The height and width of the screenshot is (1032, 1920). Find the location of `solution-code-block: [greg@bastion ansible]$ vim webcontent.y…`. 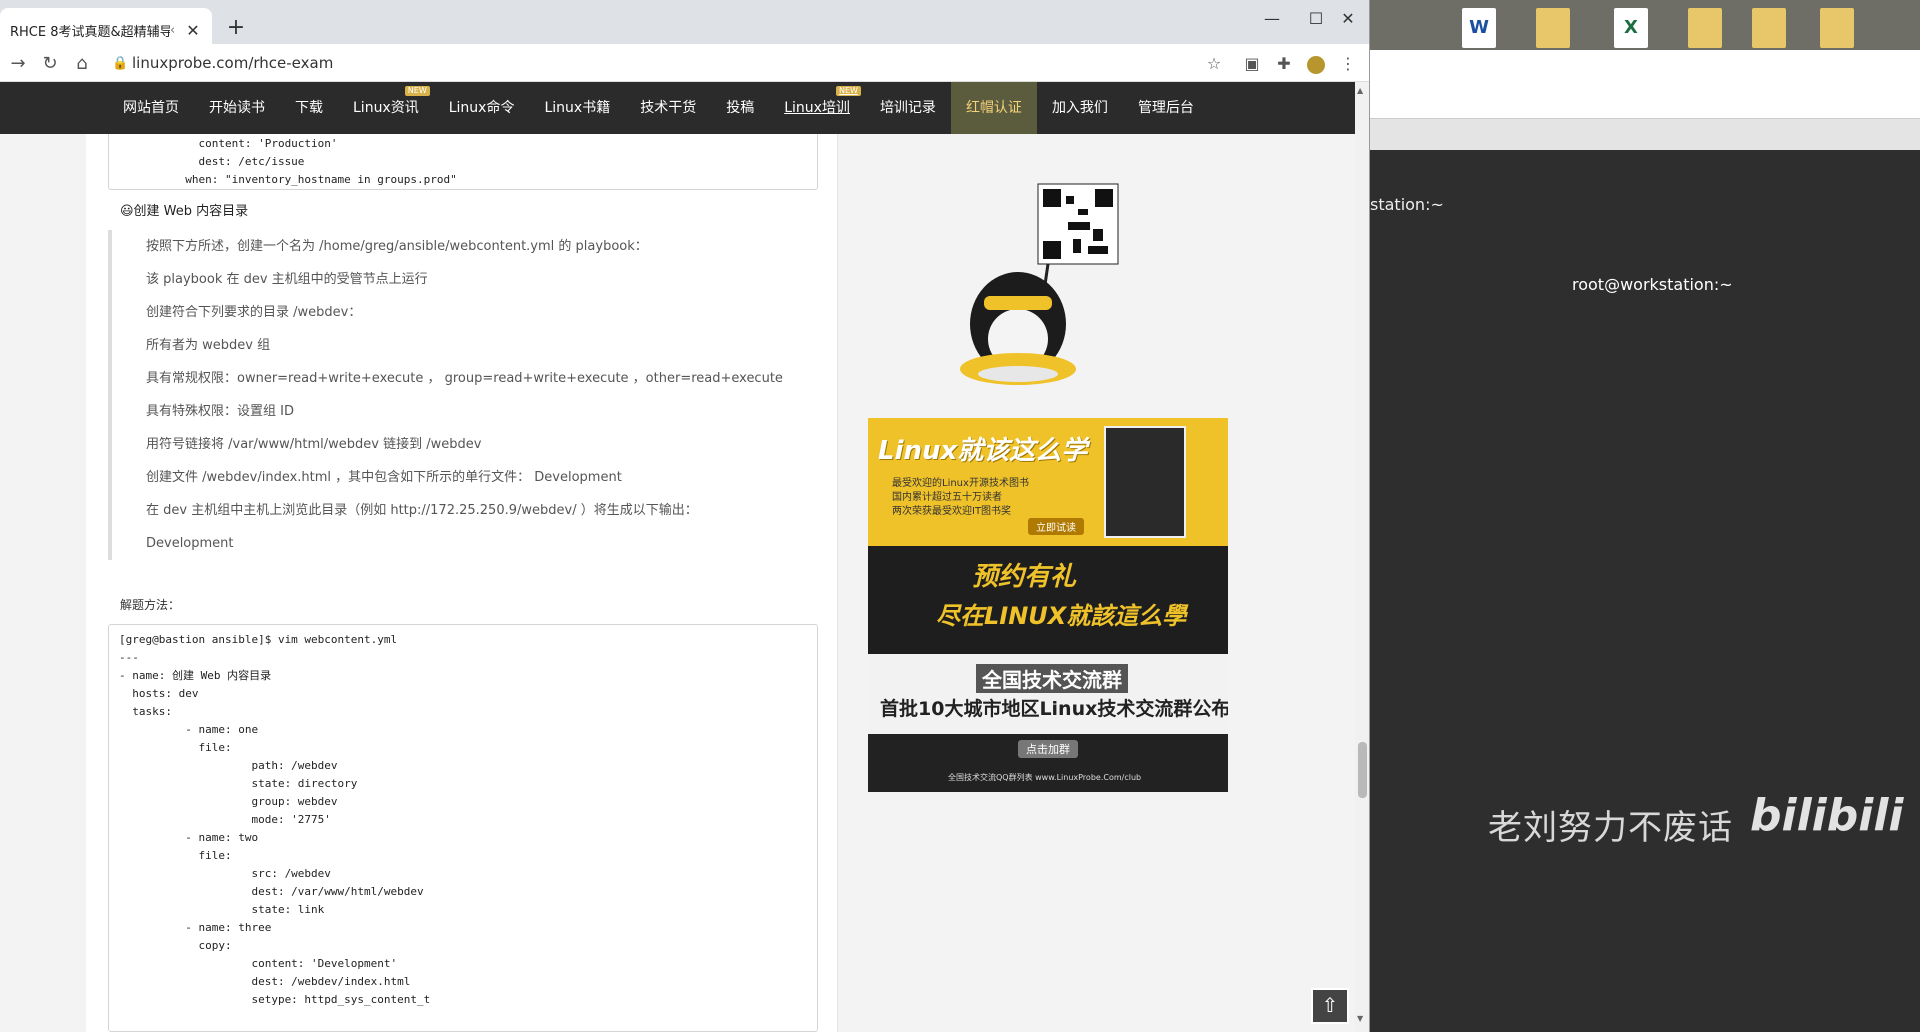

solution-code-block: [greg@bastion ansible]$ vim webcontent.y… is located at coordinates (463, 828).